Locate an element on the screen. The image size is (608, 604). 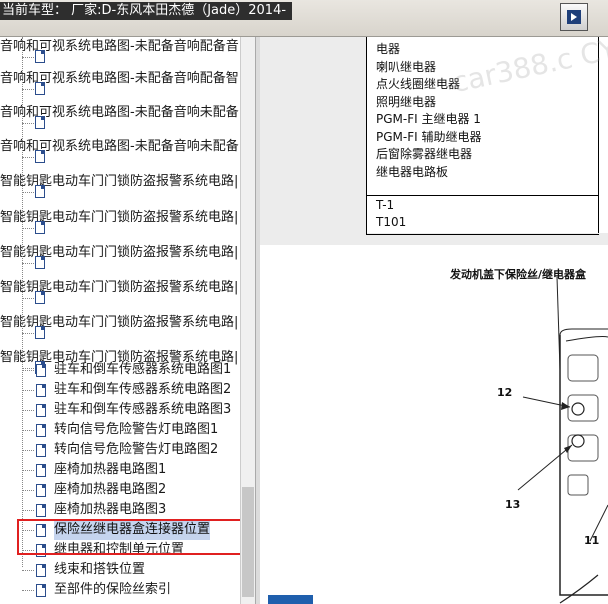
relay-item: 照明继电器 is located at coordinates (406, 101).